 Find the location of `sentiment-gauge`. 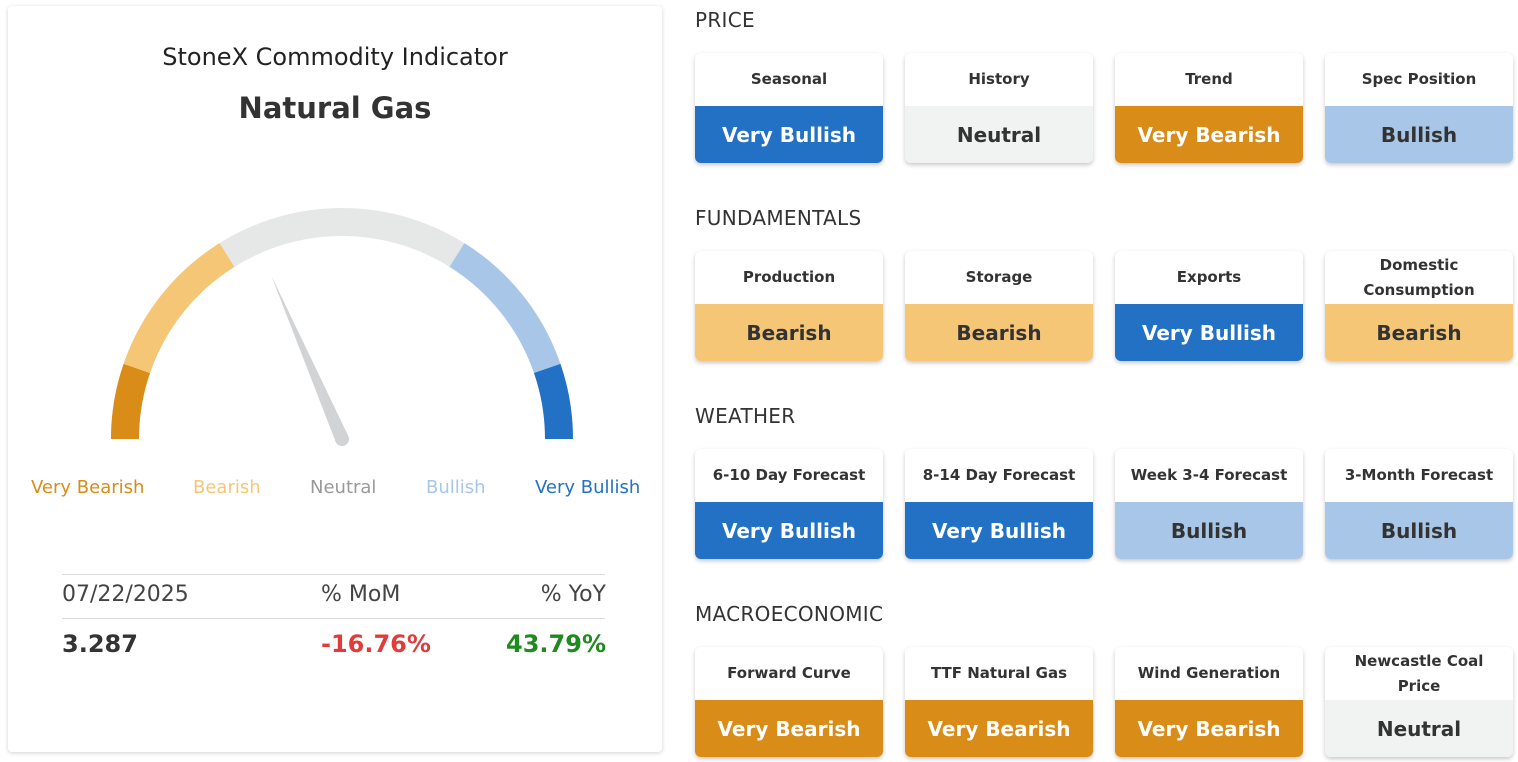

sentiment-gauge is located at coordinates (342, 327).